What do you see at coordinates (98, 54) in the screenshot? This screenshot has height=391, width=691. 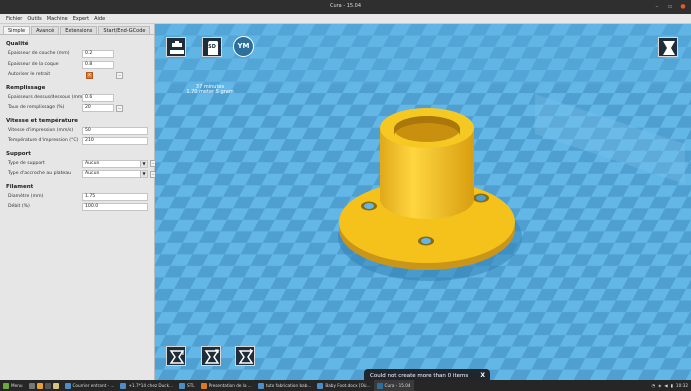 I see `layer-height-input: 0.2` at bounding box center [98, 54].